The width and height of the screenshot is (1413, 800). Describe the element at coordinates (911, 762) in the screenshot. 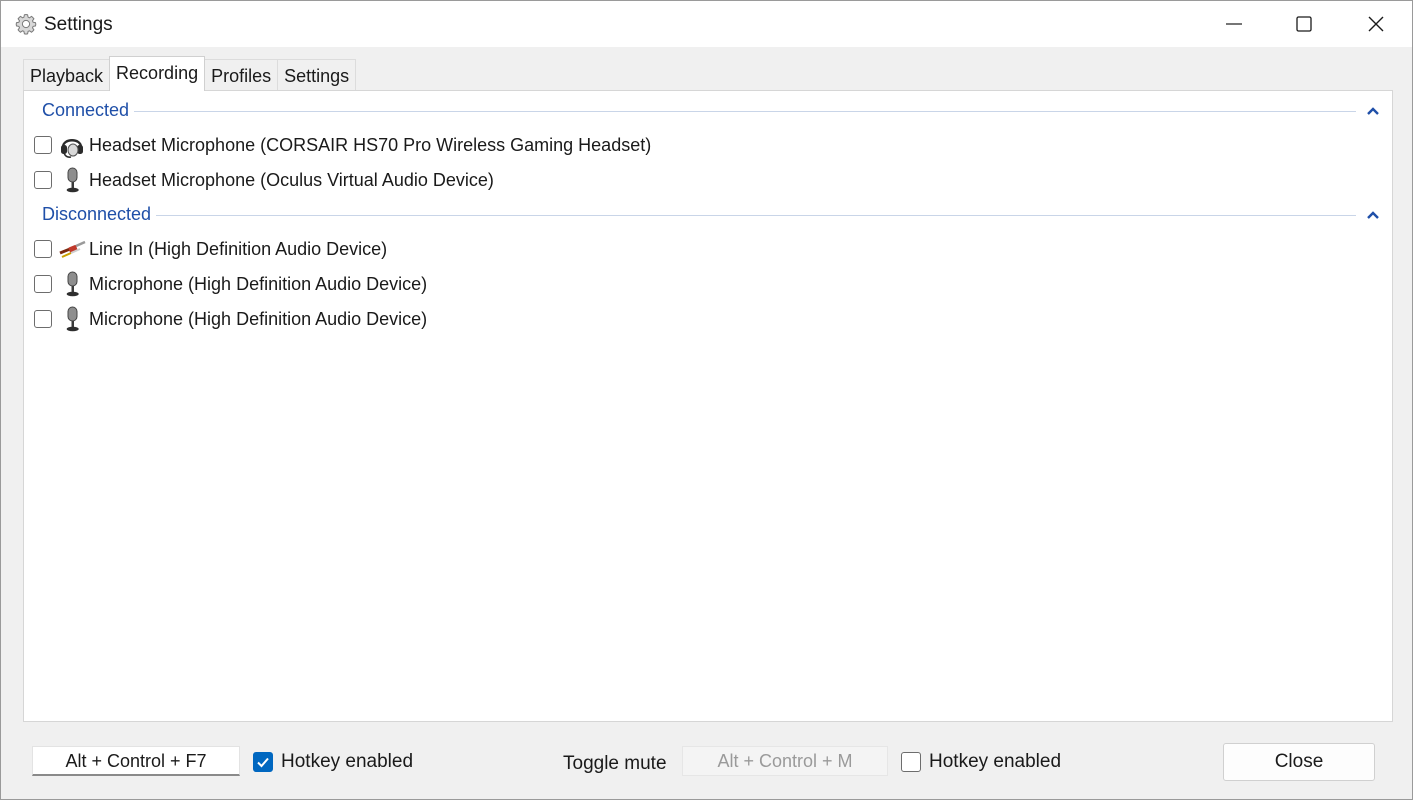

I see `checkbox-unchecked` at that location.